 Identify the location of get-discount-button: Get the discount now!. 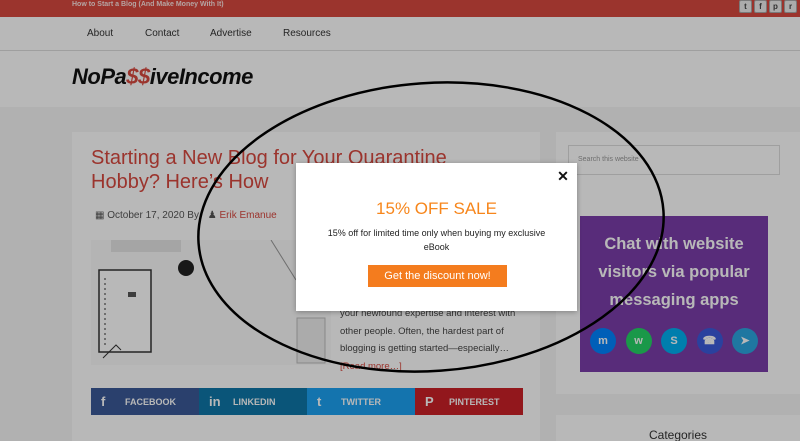
(437, 276).